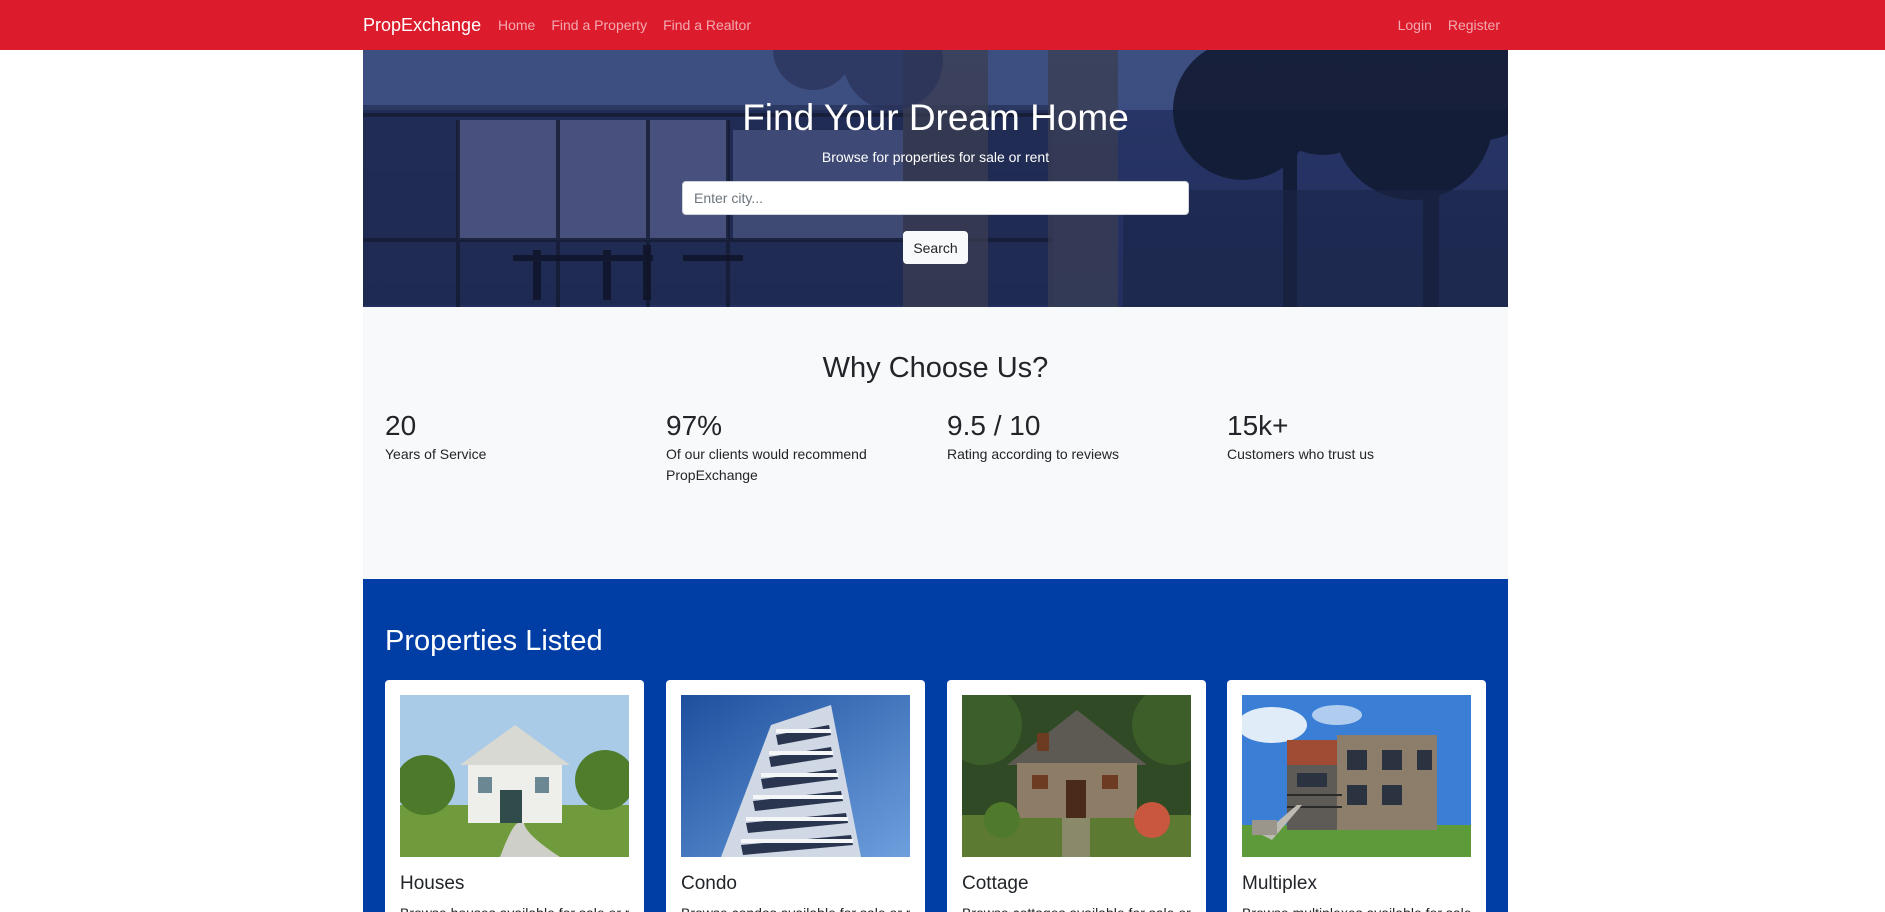 Image resolution: width=1885 pixels, height=912 pixels. I want to click on nav-login-link: Login, so click(1415, 25).